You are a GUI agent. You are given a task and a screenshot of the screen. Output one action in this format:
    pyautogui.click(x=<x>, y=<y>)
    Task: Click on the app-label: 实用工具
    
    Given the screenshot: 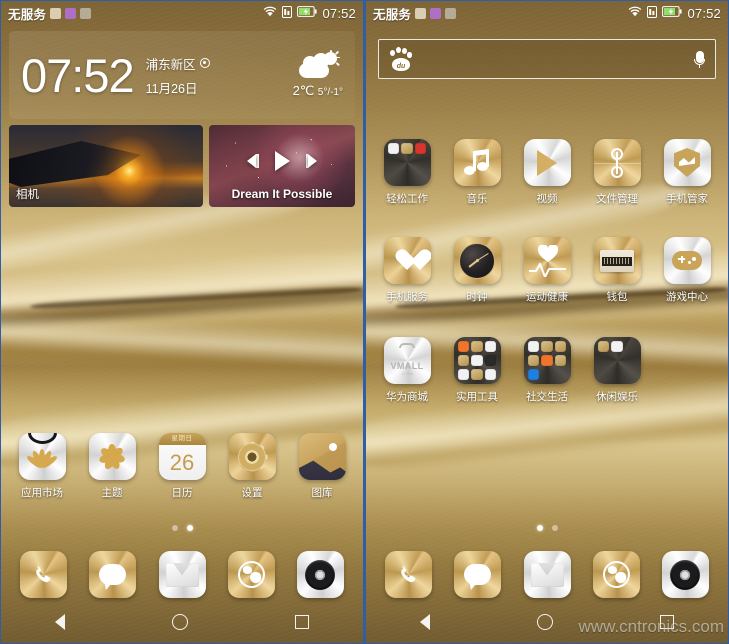 What is the action you would take?
    pyautogui.click(x=477, y=397)
    